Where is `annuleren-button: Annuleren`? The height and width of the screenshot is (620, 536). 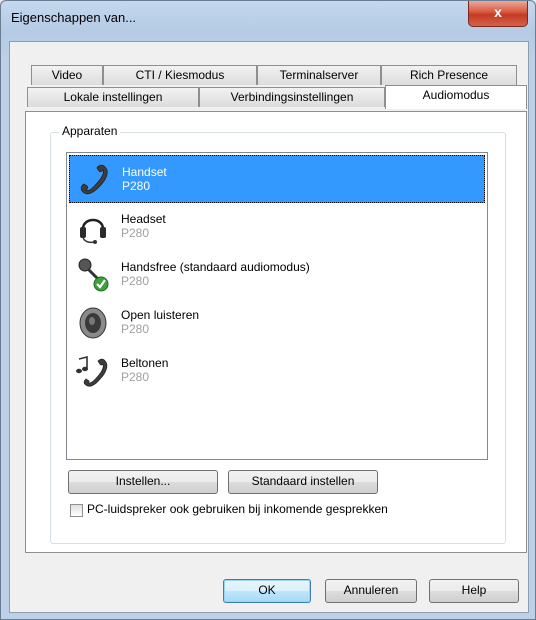
annuleren-button: Annuleren is located at coordinates (371, 591).